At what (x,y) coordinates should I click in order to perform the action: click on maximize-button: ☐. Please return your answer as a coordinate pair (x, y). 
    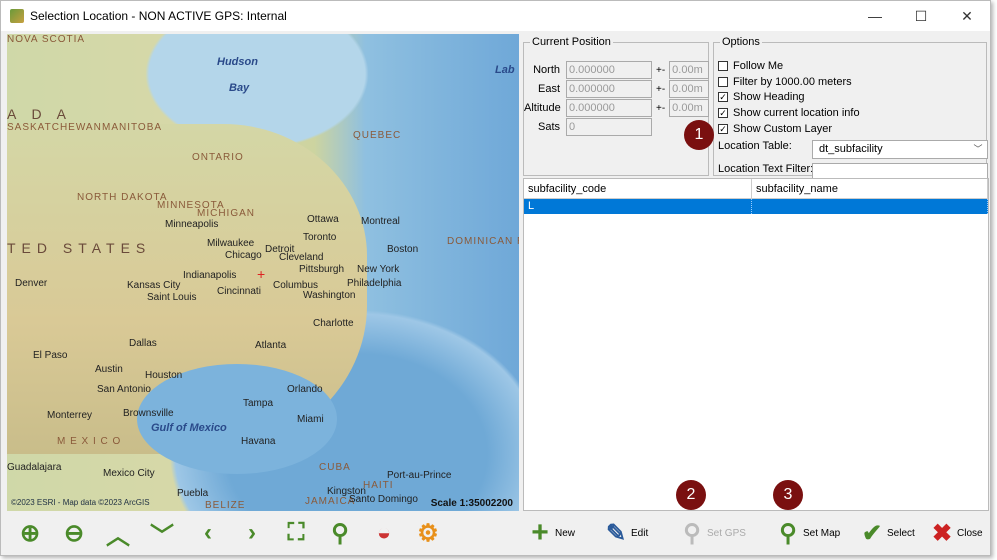
    Looking at the image, I should click on (921, 16).